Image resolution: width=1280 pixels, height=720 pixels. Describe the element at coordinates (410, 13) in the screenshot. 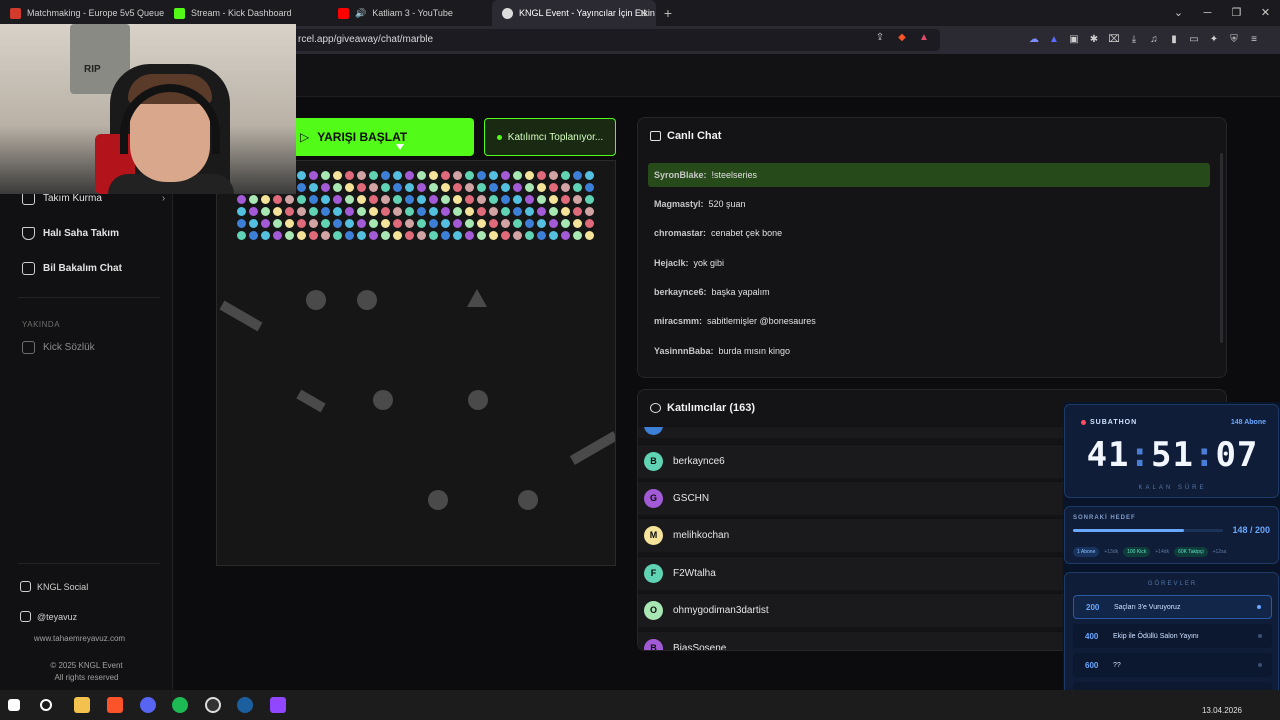

I see `tab-youtube: 🔊 Katliam 3 - YouTube` at that location.